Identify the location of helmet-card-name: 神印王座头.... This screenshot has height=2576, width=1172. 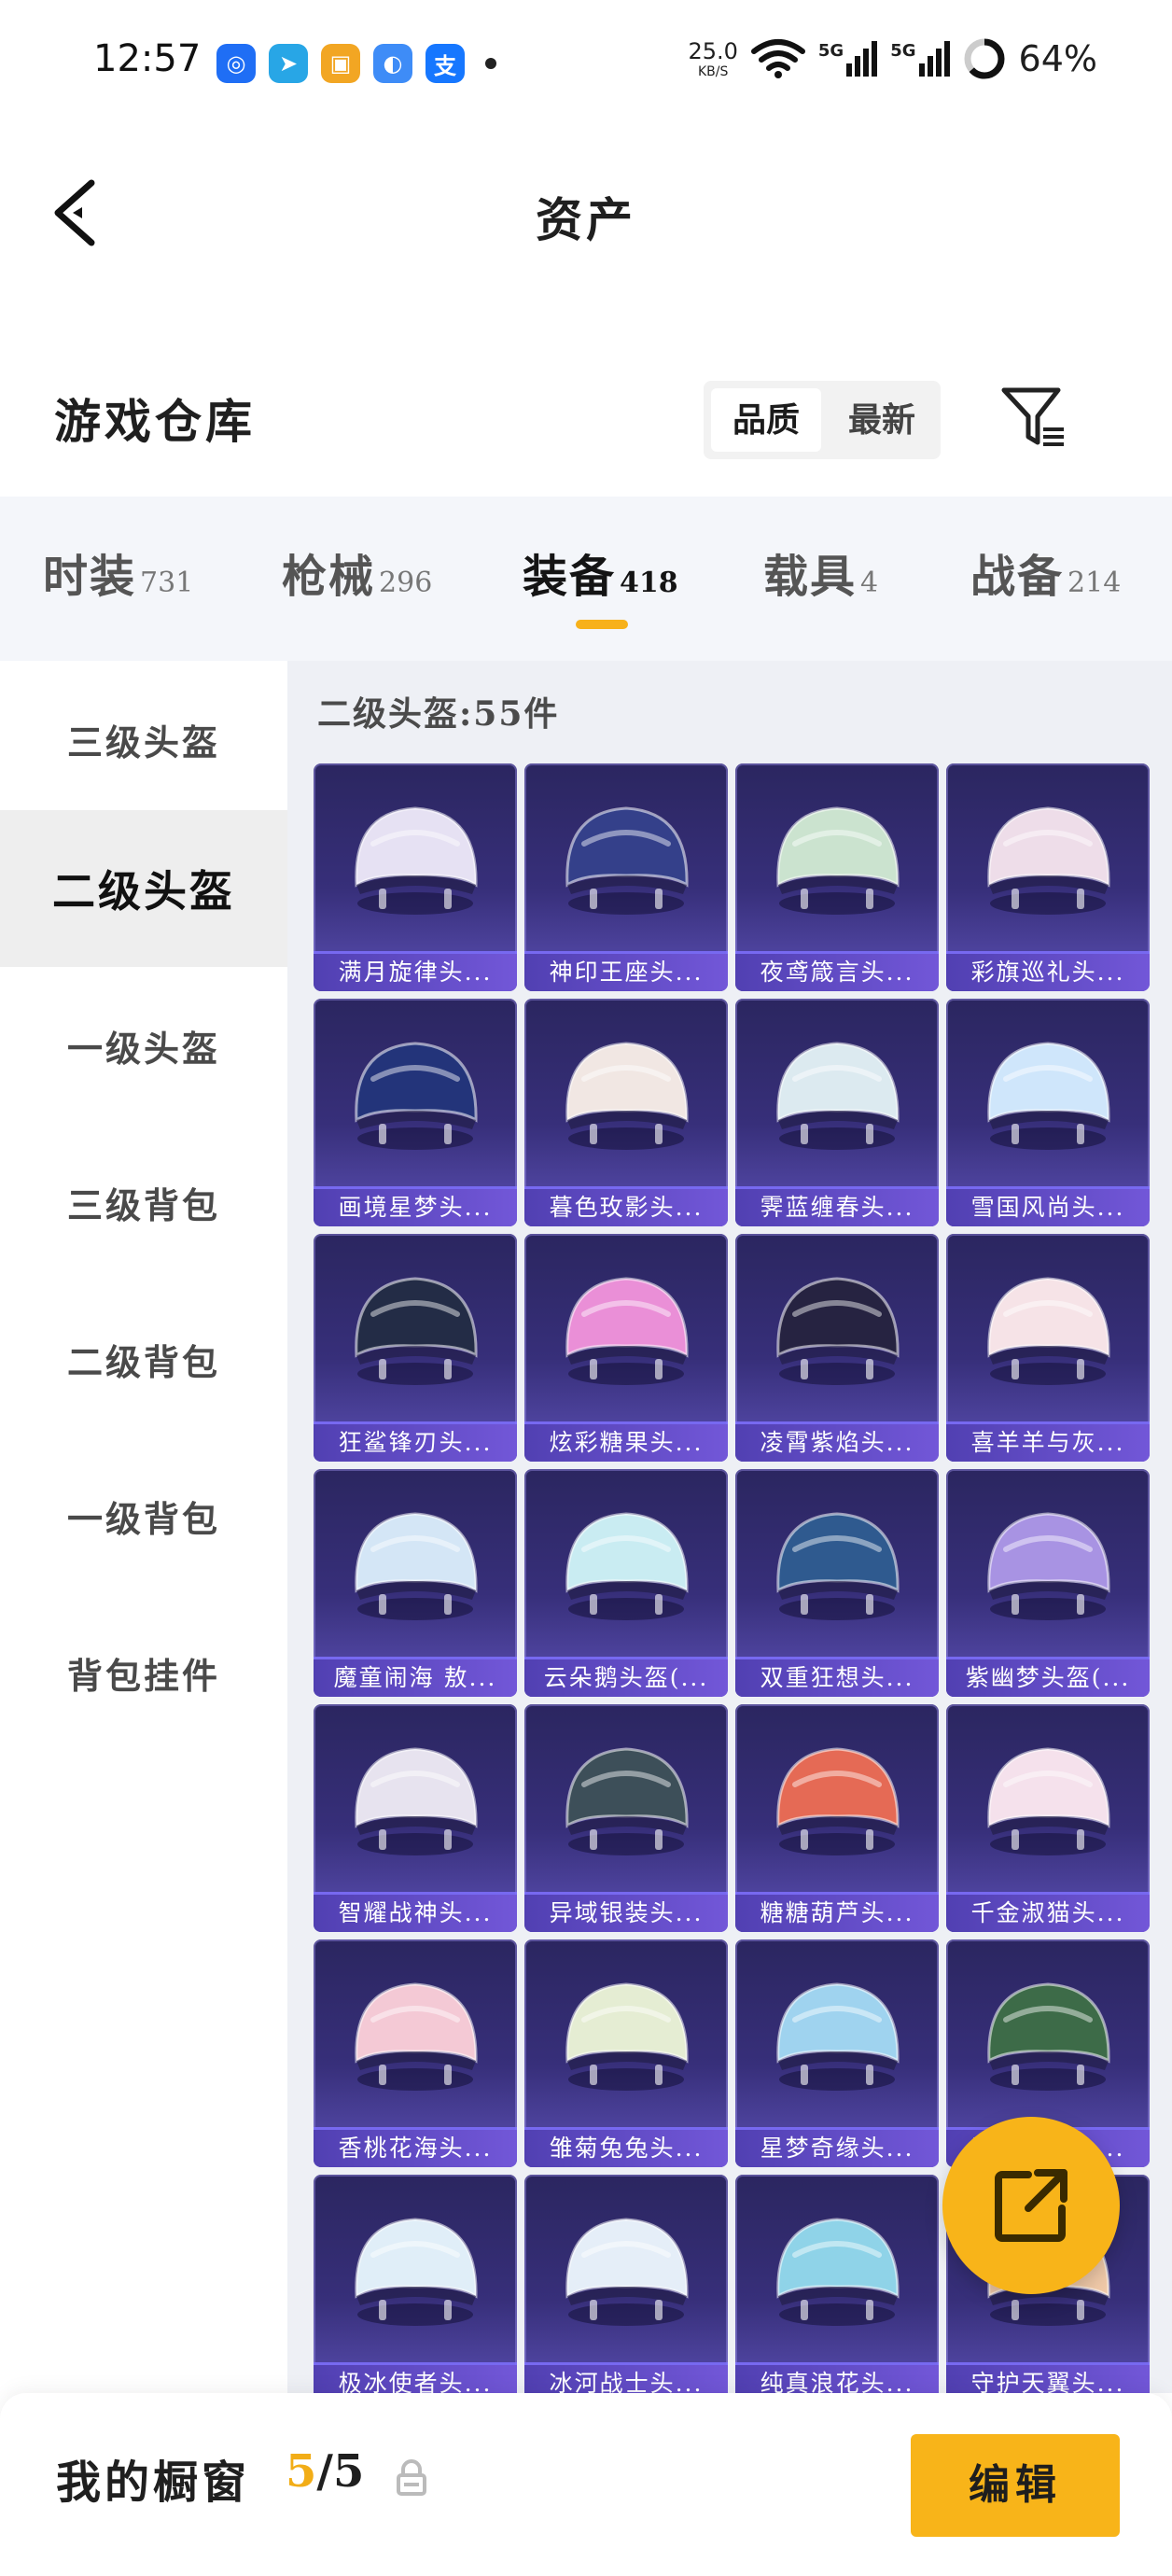
(626, 973).